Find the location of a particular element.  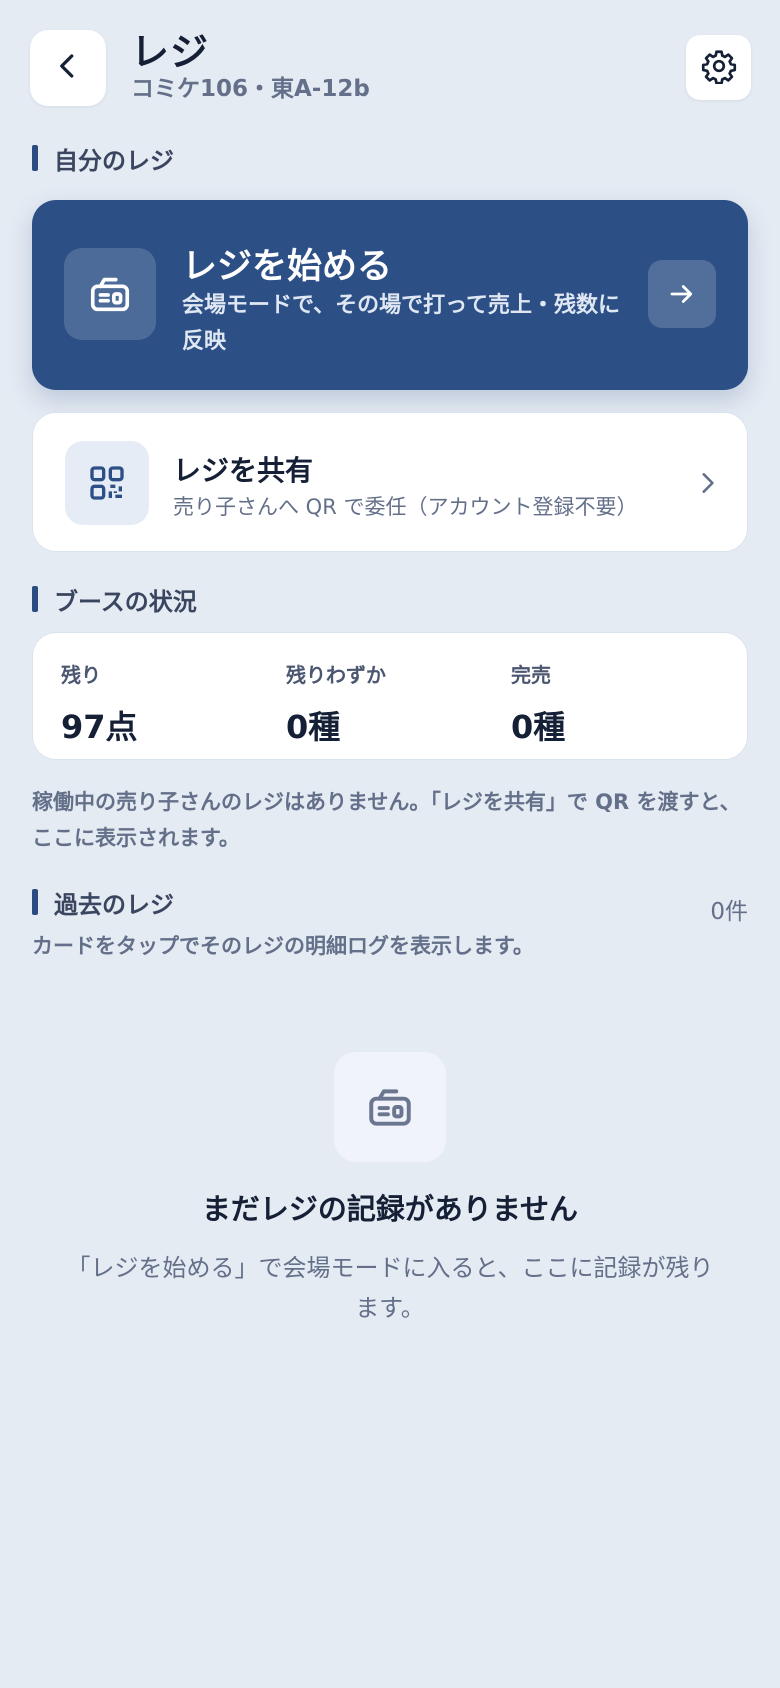

share-register-title: レジを共有 is located at coordinates (243, 470).